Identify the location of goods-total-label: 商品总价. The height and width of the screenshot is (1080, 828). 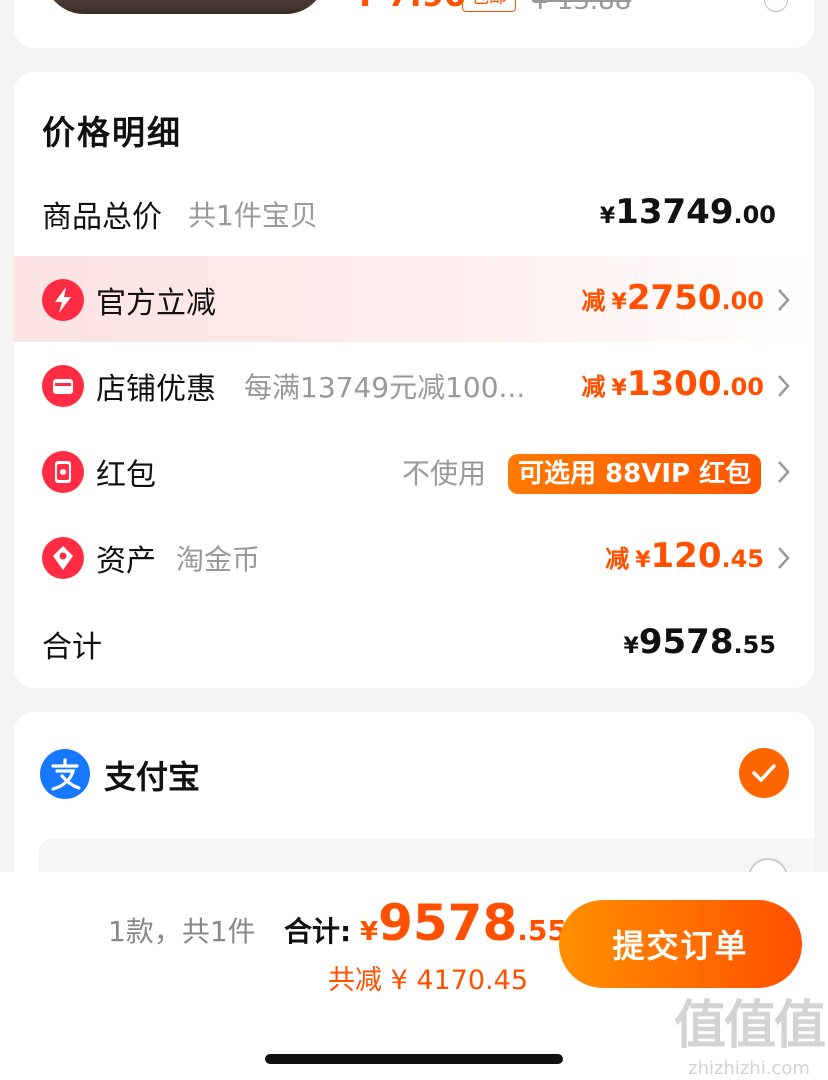
(102, 217).